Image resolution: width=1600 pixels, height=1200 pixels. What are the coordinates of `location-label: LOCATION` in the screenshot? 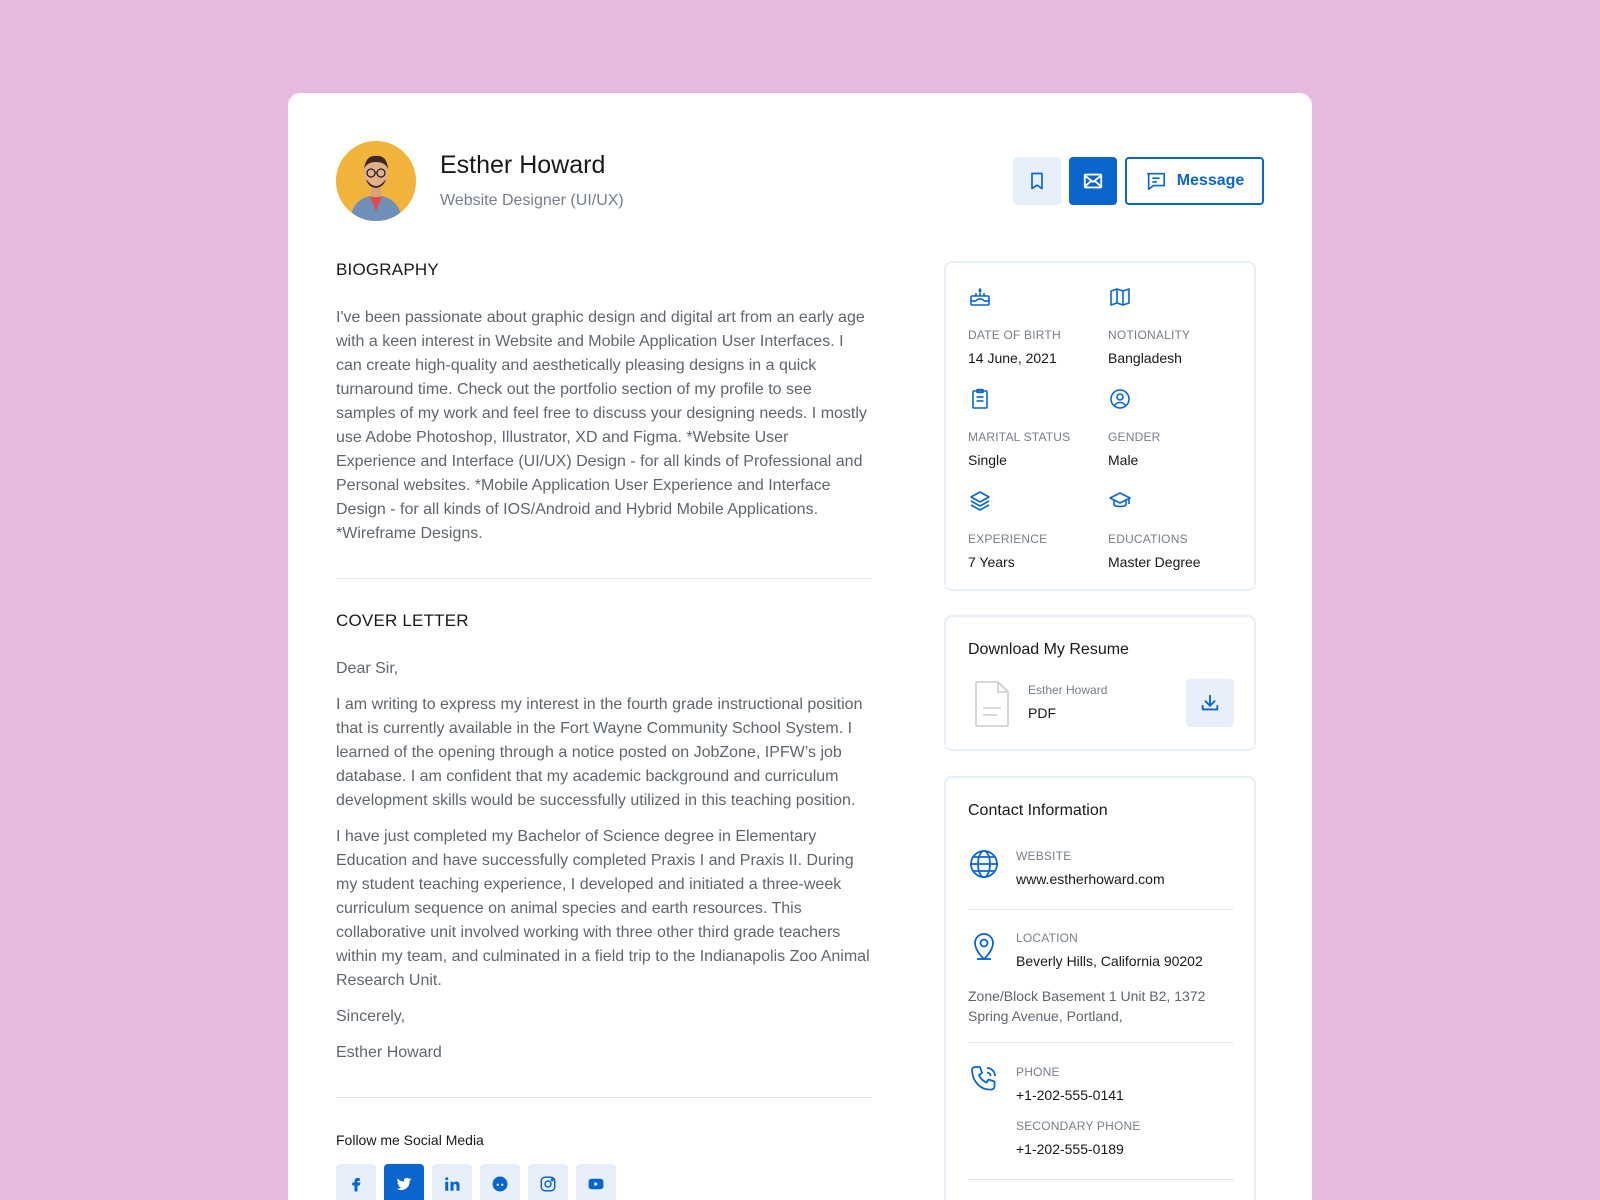 It's located at (1047, 938).